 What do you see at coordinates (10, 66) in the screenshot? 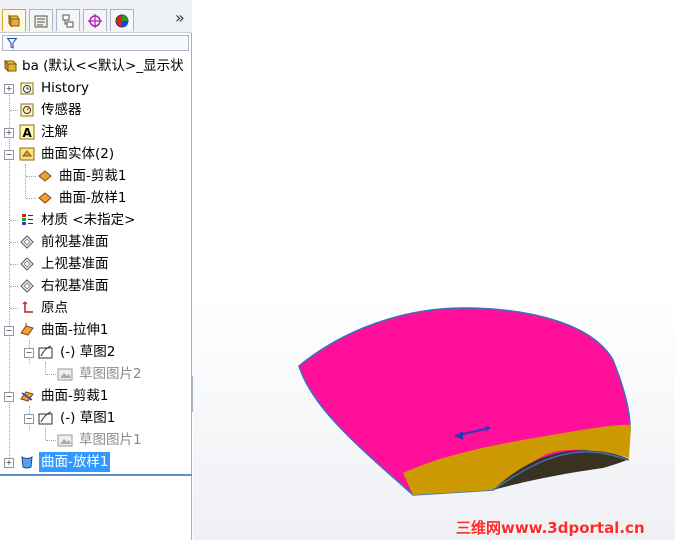
I see `part-icon` at bounding box center [10, 66].